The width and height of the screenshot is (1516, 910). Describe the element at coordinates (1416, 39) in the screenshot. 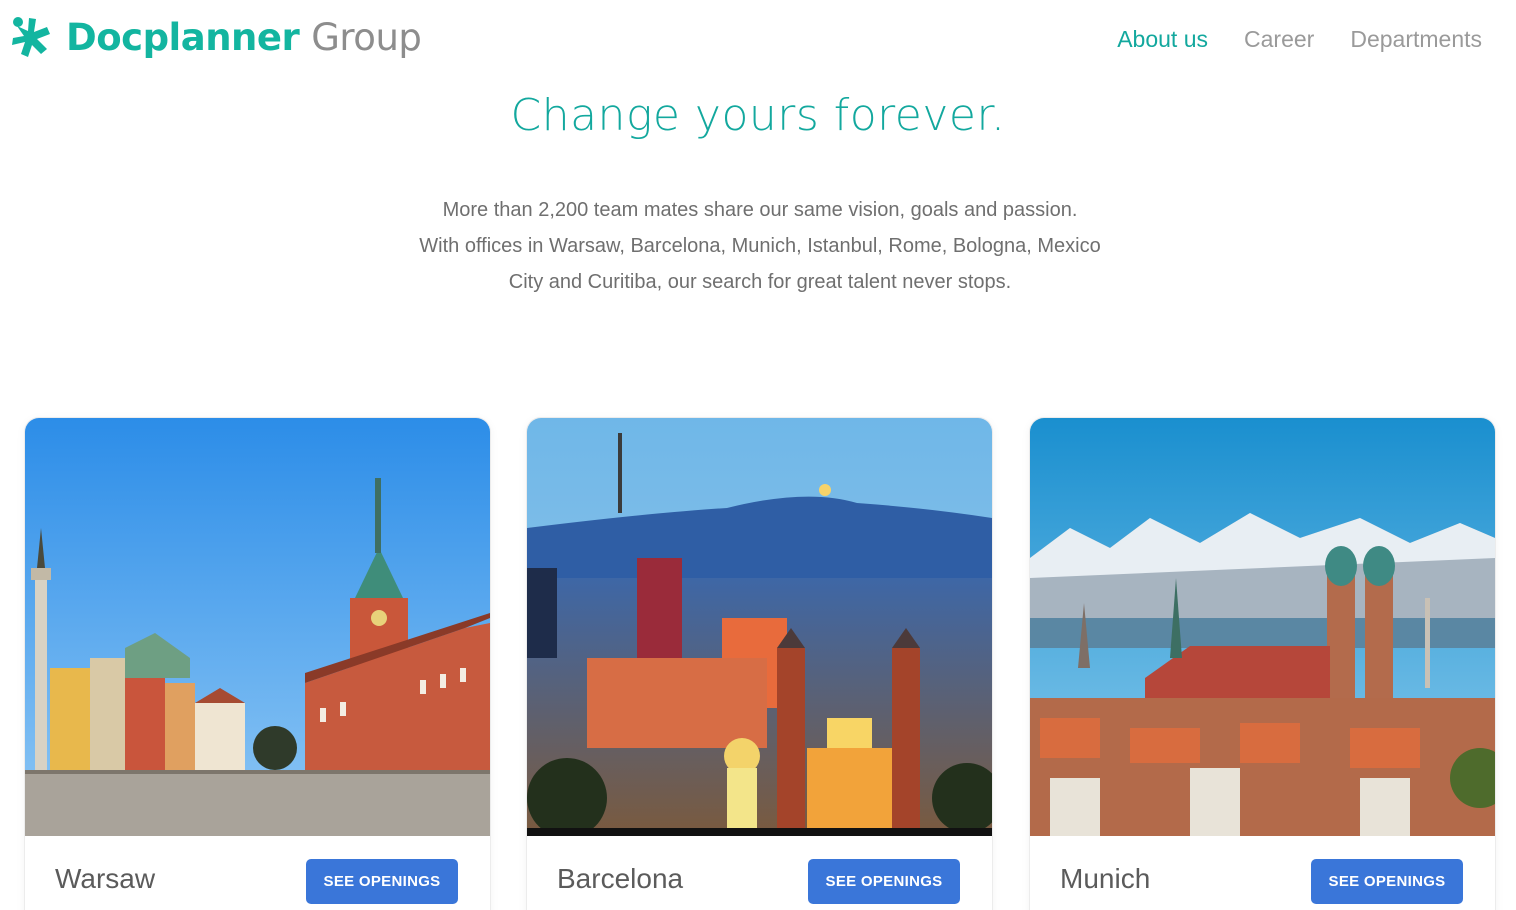

I see `nav-departments: Departments` at that location.